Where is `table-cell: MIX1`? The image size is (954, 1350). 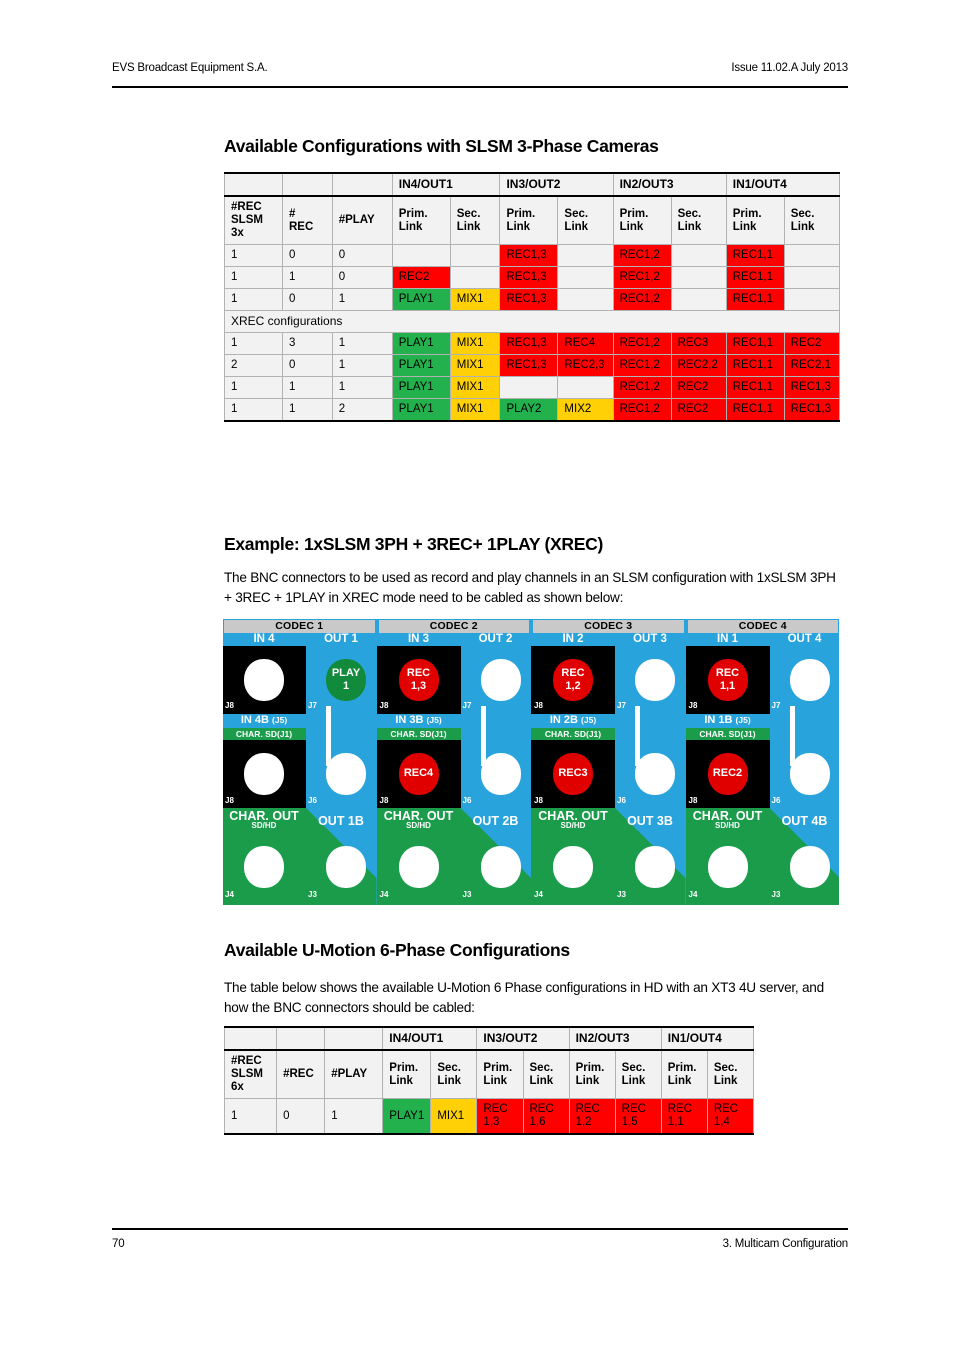
table-cell: MIX1 is located at coordinates (475, 299).